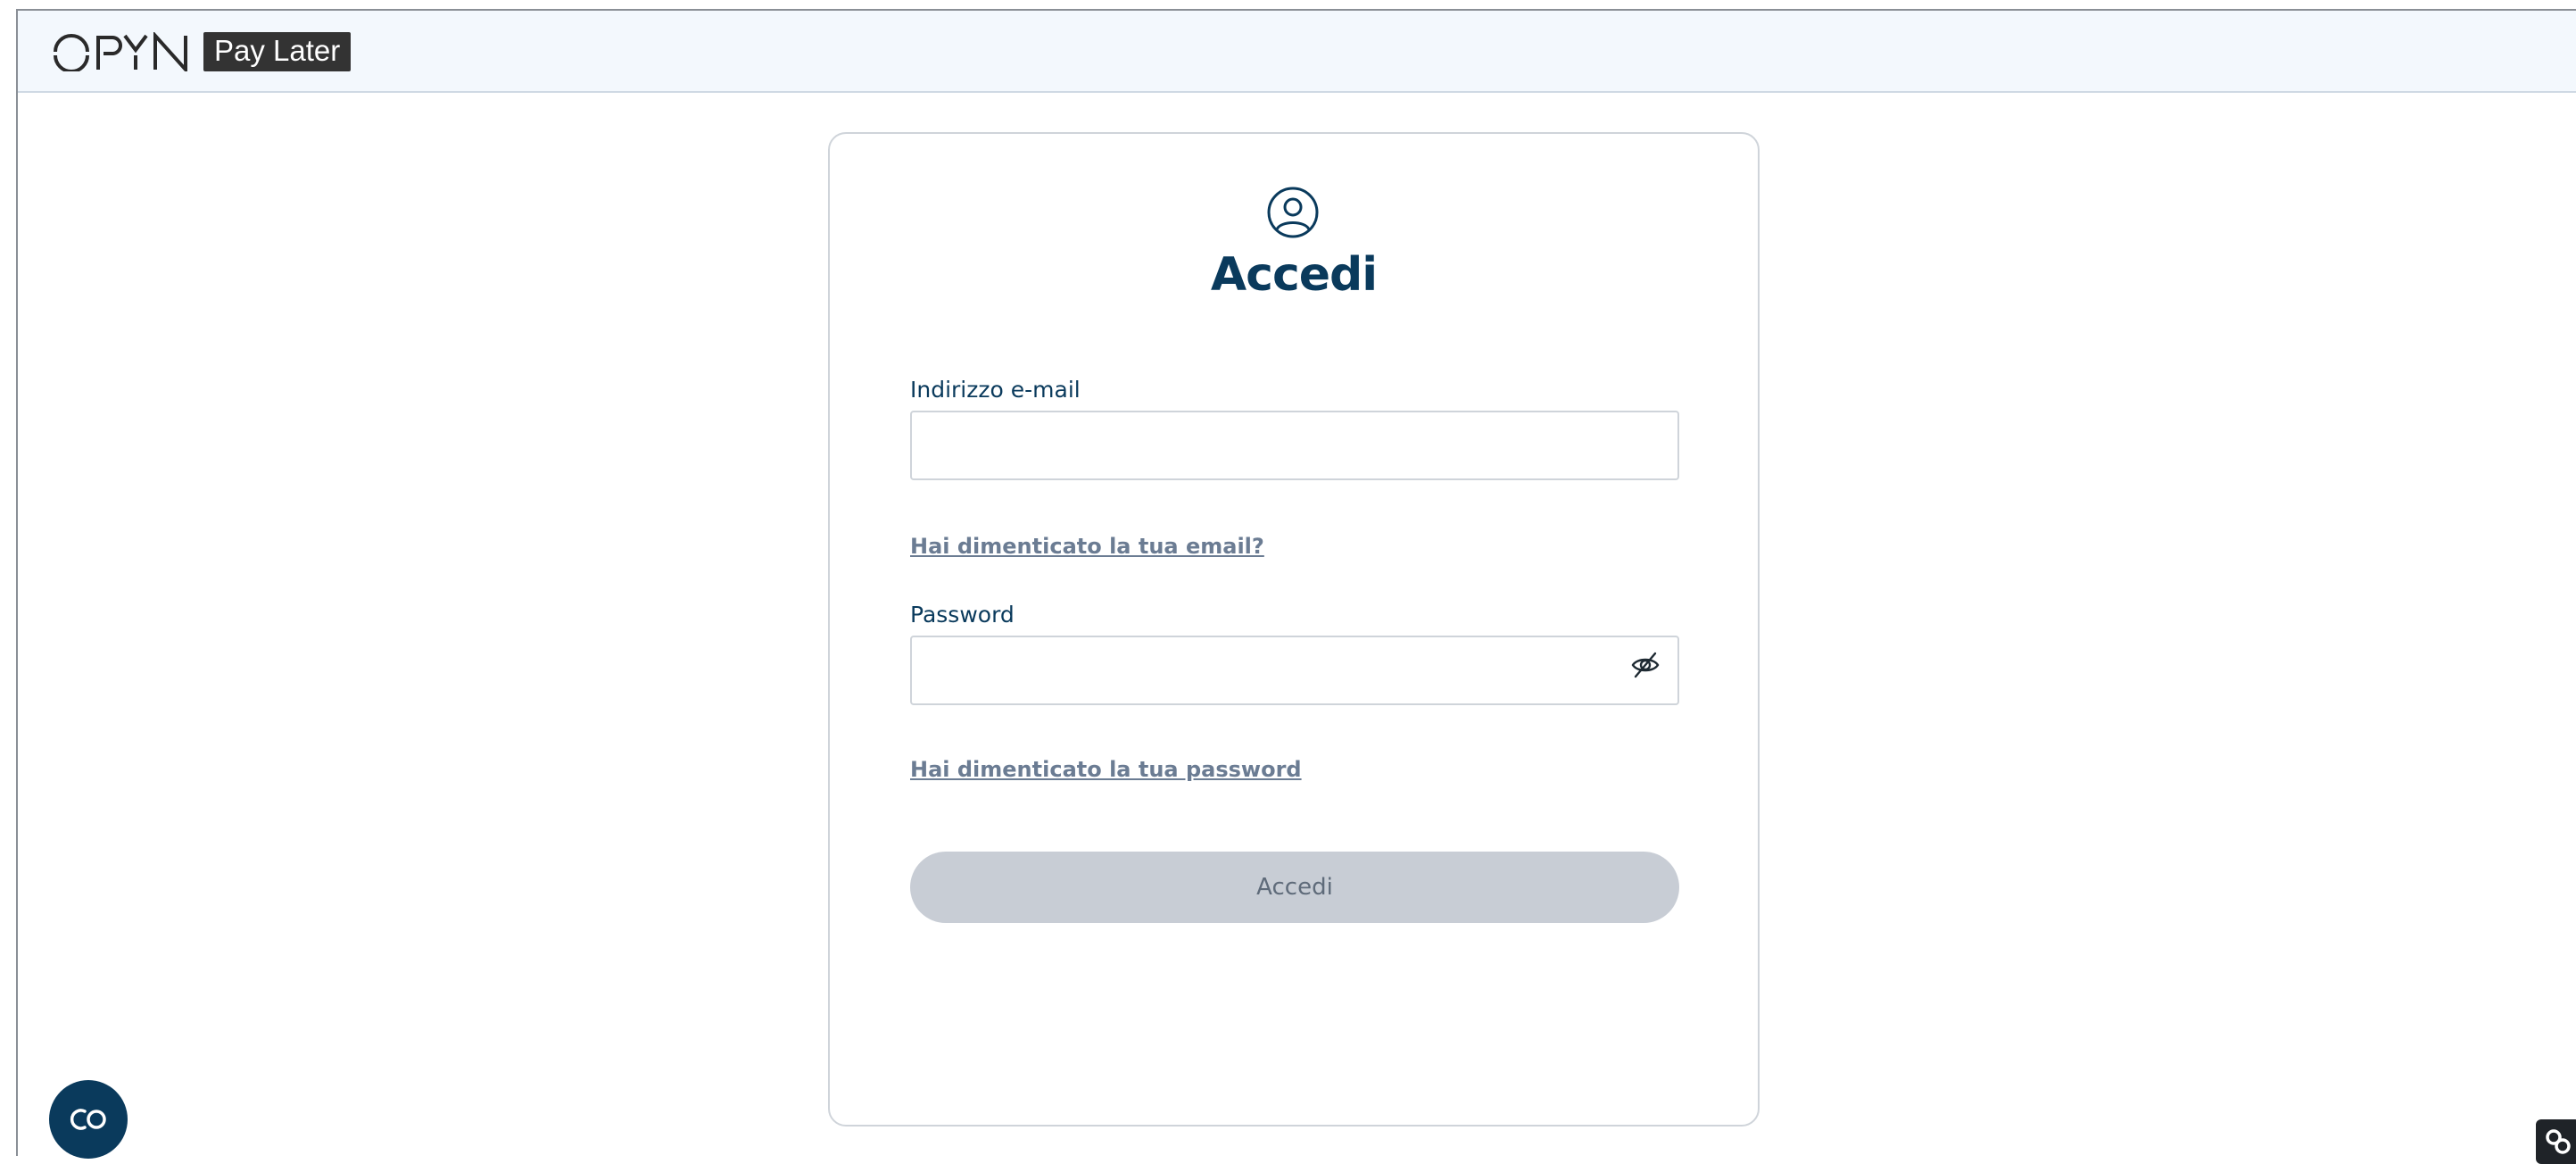  I want to click on chat-launcher-button, so click(88, 1119).